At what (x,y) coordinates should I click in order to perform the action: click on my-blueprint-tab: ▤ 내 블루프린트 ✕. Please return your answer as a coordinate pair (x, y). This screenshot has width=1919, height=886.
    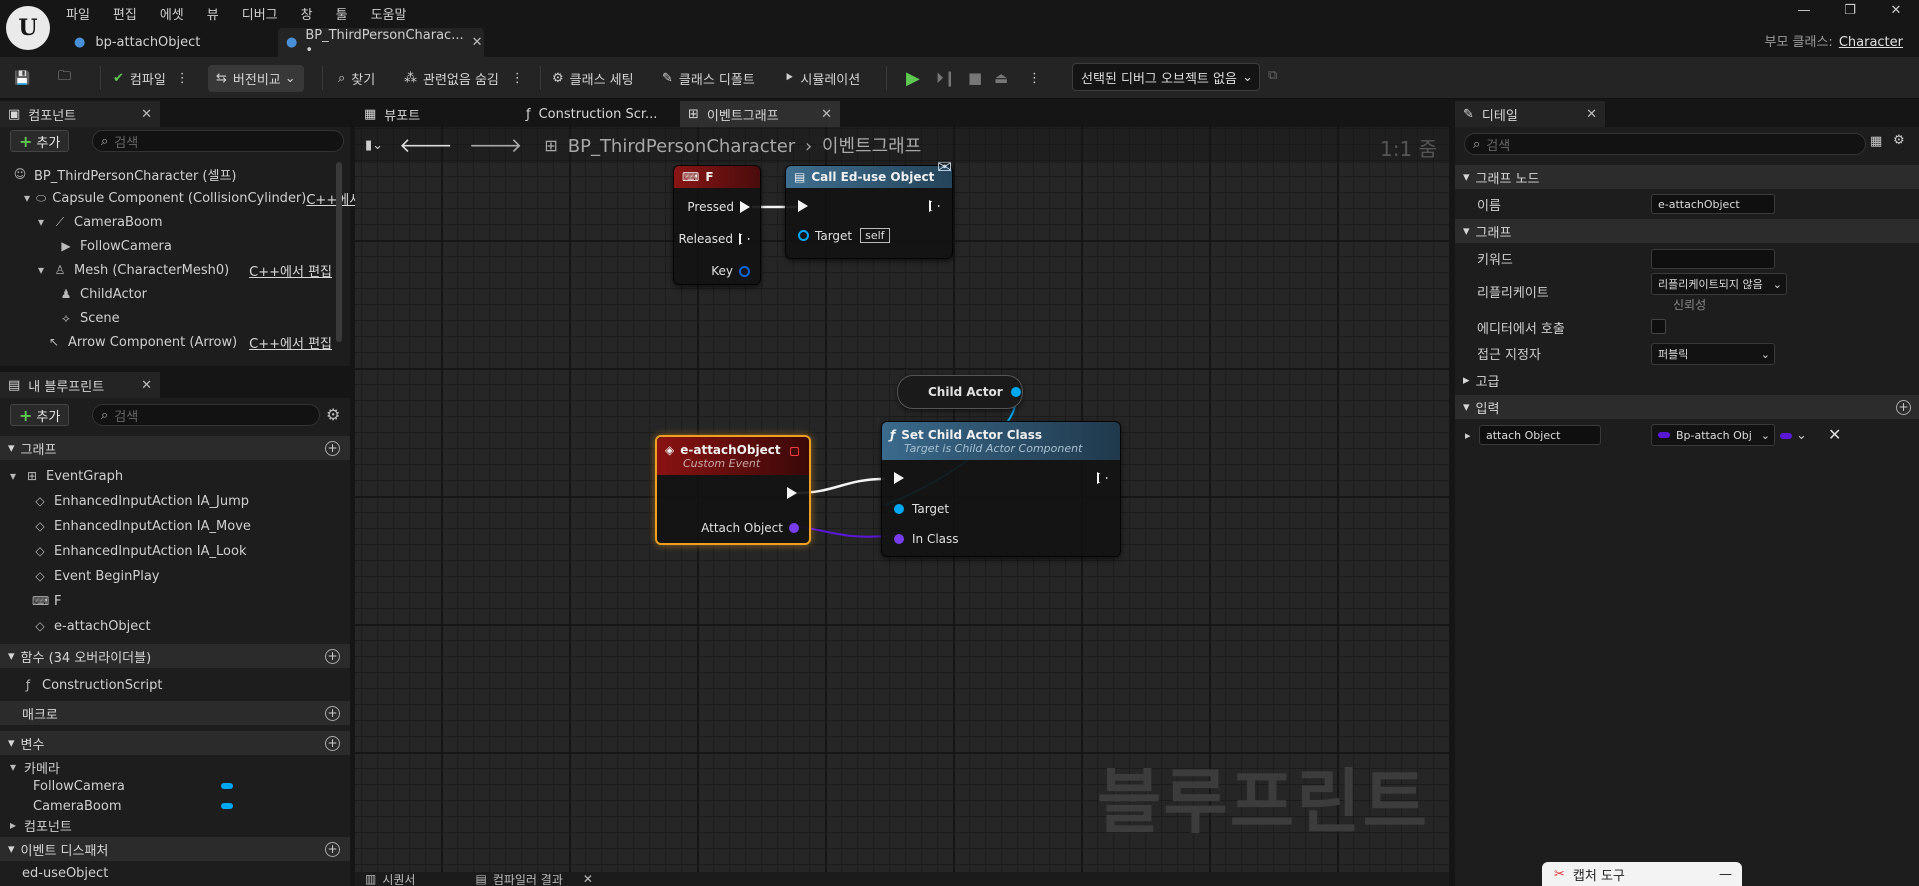
    Looking at the image, I should click on (80, 385).